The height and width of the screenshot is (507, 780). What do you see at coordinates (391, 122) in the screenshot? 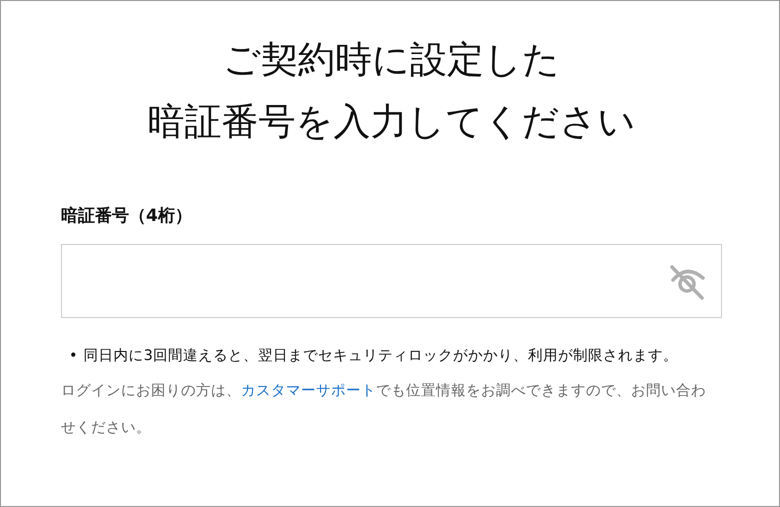
I see `page-heading: 暗証番号を入力してください` at bounding box center [391, 122].